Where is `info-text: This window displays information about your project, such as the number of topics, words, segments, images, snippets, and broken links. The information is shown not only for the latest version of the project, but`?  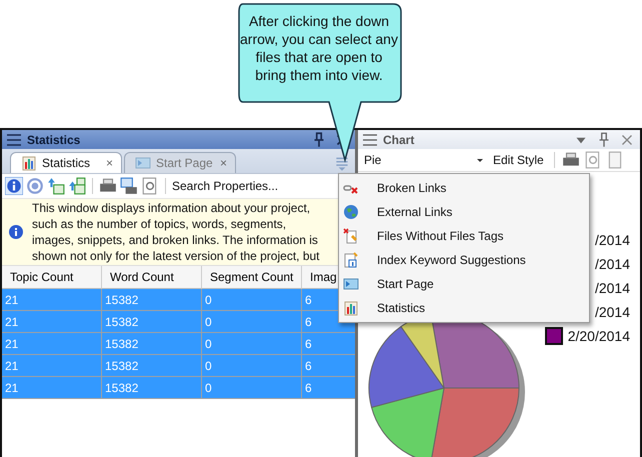
info-text: This window displays information about your project, such as the number of topics, words, segments, images, snippets, and broken links. The information is shown not only for the latest version of the project, but is located at coordinates (176, 232).